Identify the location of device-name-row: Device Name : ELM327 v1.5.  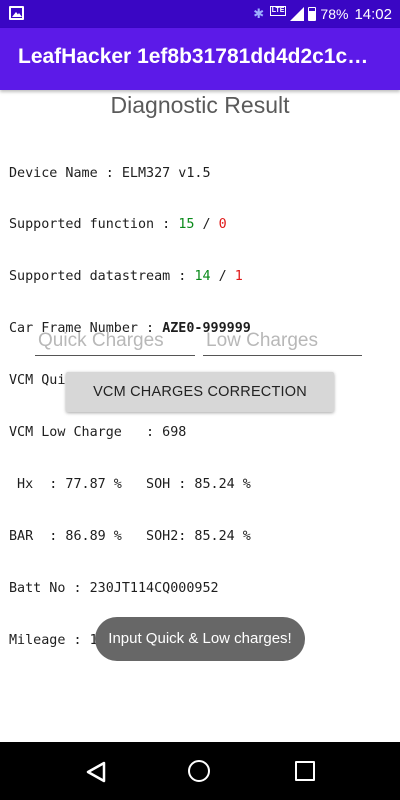
(130, 173).